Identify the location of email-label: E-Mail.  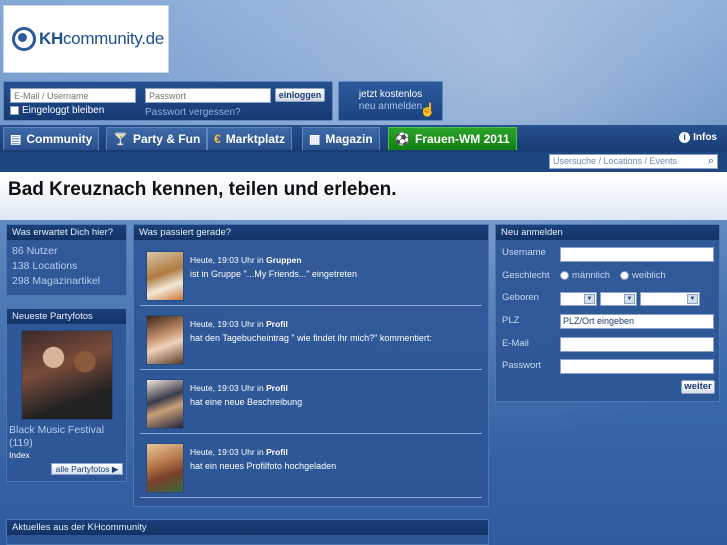
(515, 343).